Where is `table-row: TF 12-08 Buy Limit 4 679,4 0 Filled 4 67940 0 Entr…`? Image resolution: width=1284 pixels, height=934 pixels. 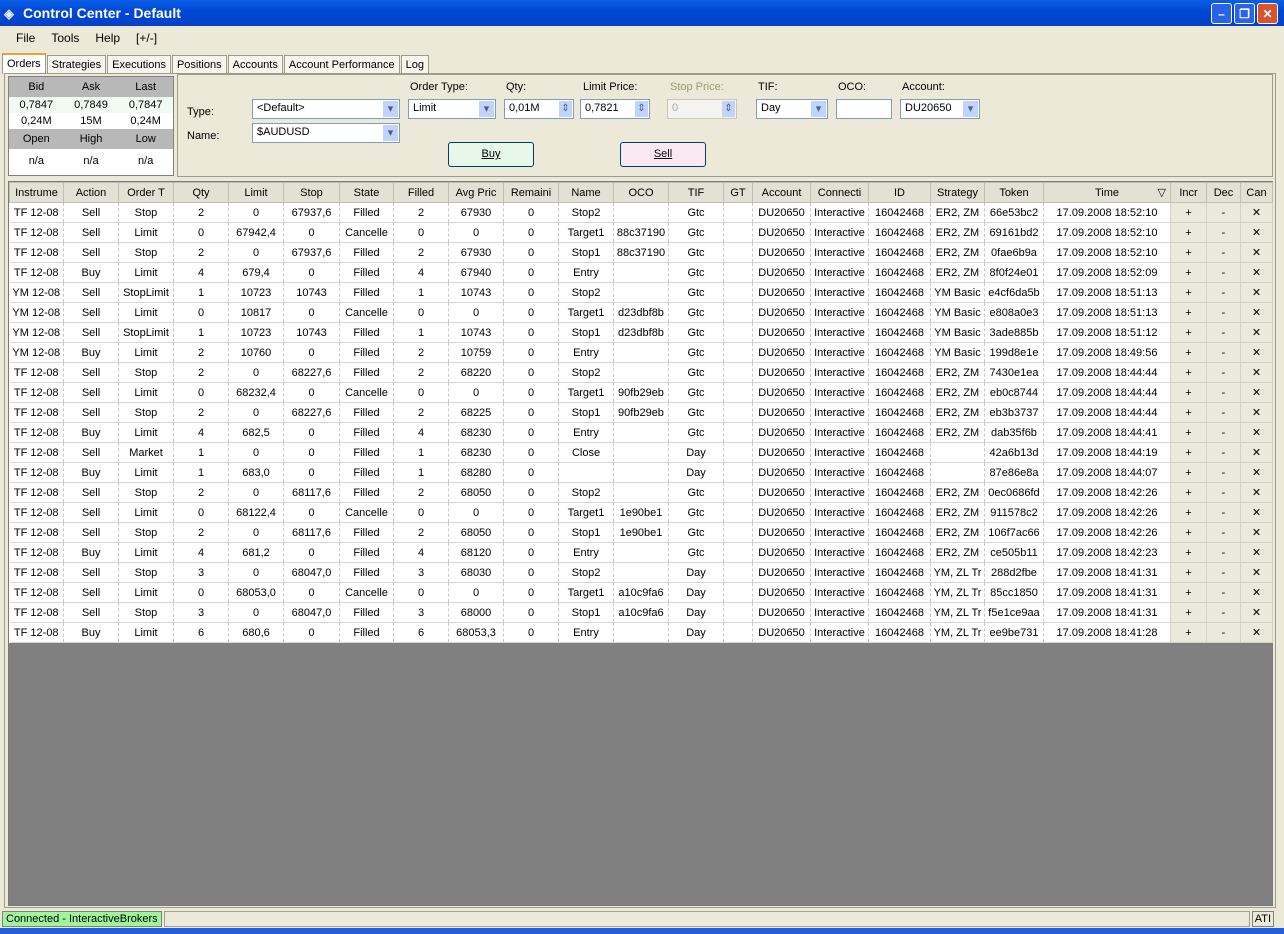
table-row: TF 12-08 Buy Limit 4 679,4 0 Filled 4 67940 0 Entr… is located at coordinates (641, 272).